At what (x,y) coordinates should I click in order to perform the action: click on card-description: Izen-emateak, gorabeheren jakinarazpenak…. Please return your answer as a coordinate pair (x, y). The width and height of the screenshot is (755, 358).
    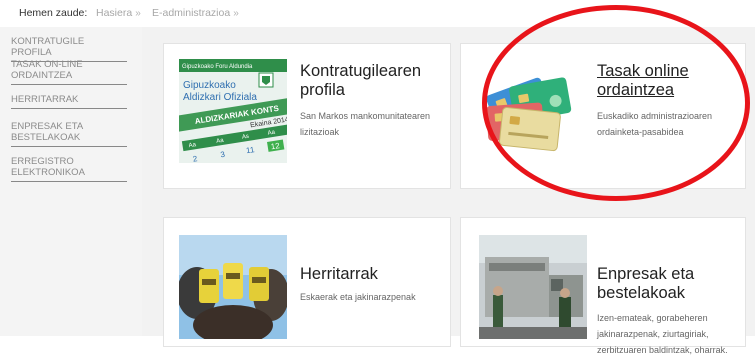
    Looking at the image, I should click on (662, 334).